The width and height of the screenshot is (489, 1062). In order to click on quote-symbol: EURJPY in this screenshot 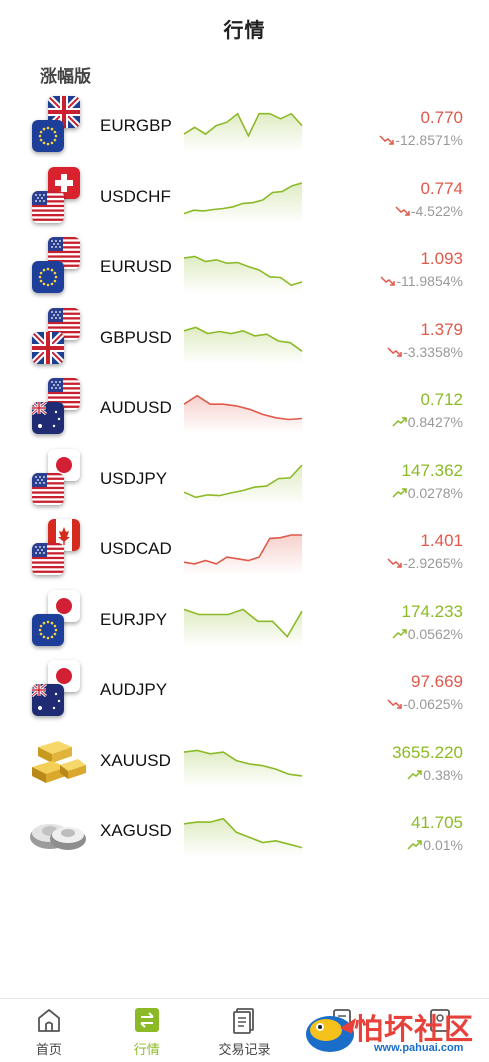, I will do `click(134, 619)`.